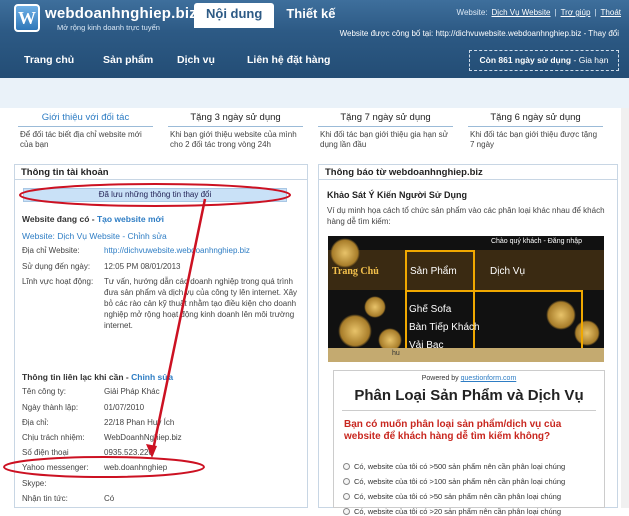 This screenshot has width=629, height=516. Describe the element at coordinates (85, 117) in the screenshot. I see `promo-title: Giới thiệu với đối tác` at that location.